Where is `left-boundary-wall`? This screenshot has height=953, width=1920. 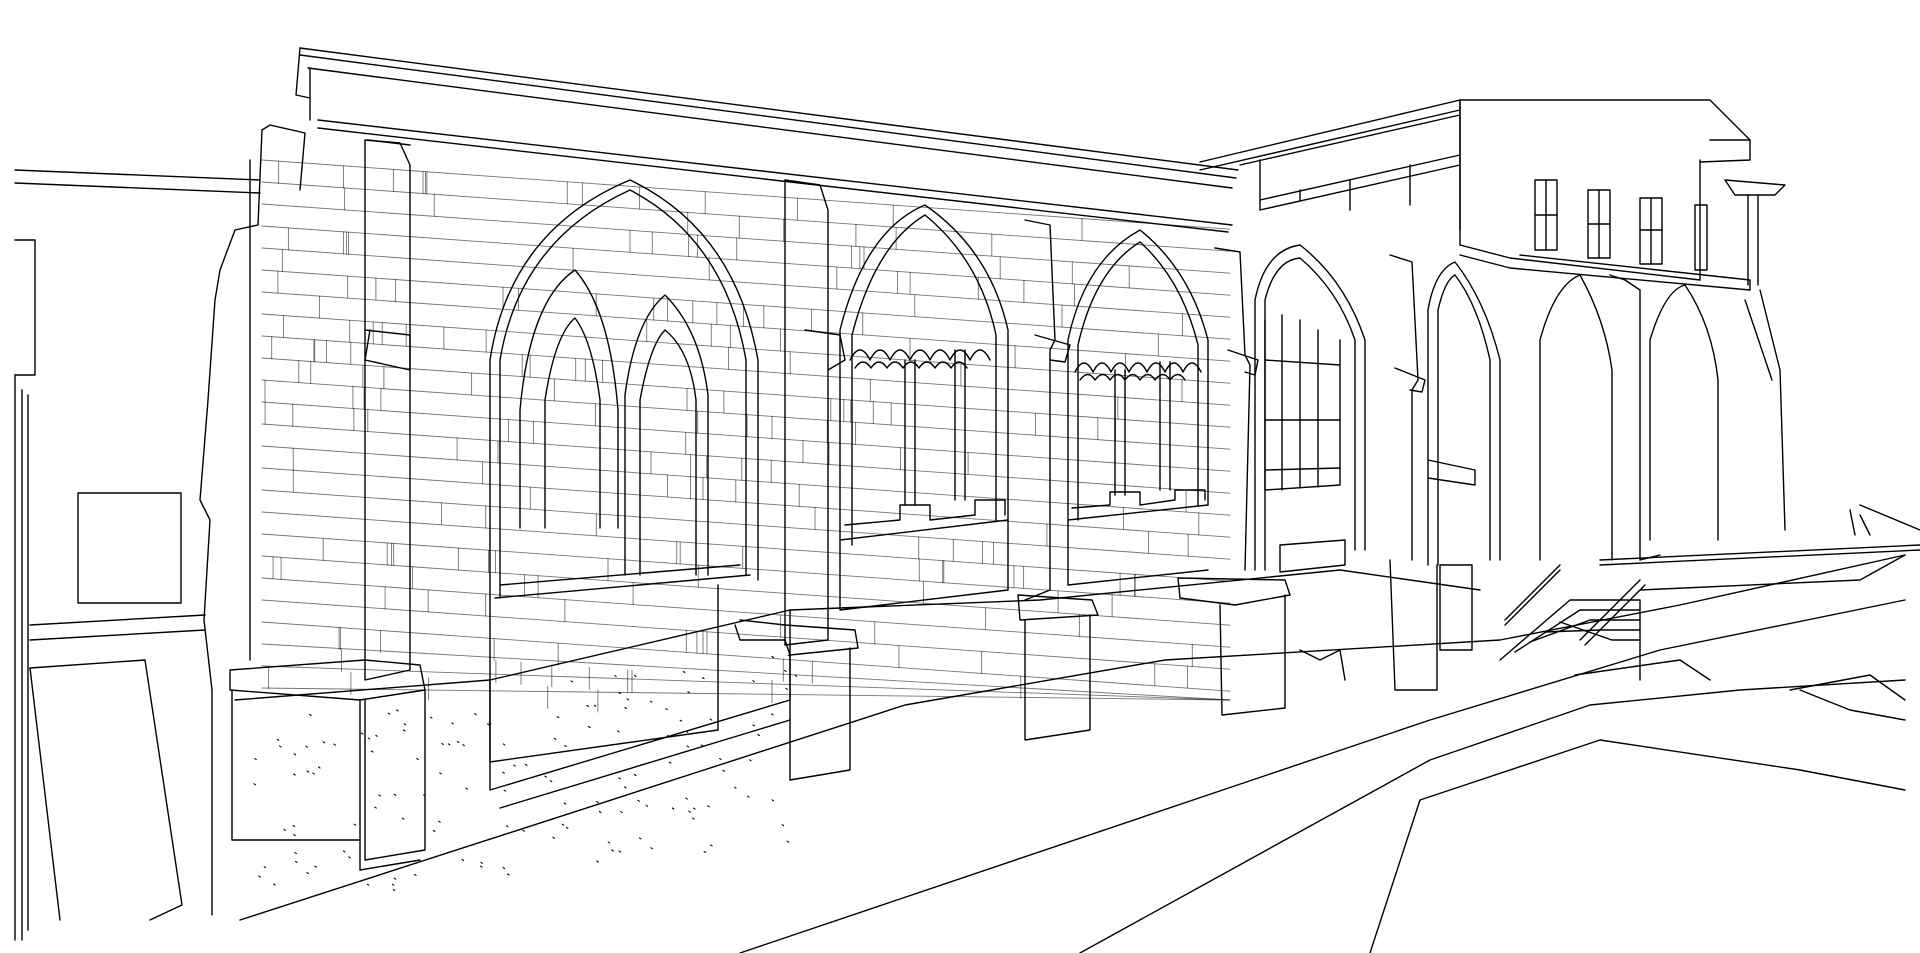
left-boundary-wall is located at coordinates (137, 555).